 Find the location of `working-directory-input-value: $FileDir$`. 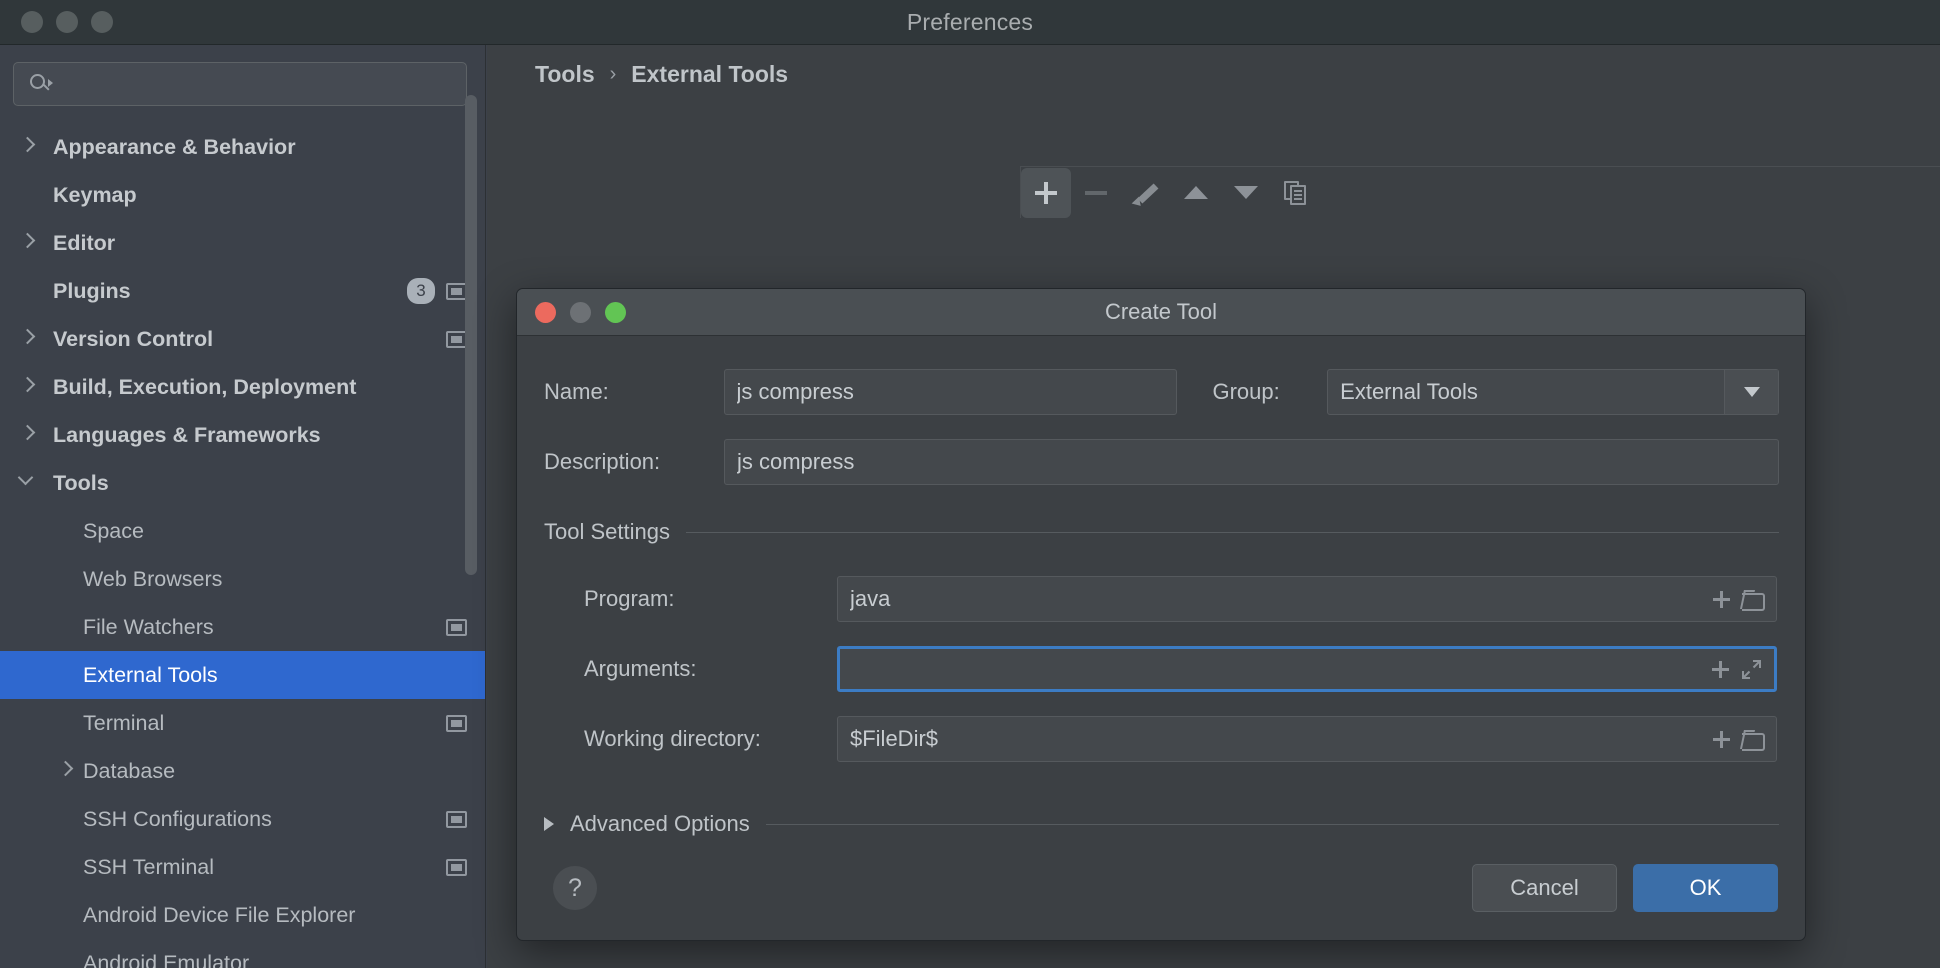

working-directory-input-value: $FileDir$ is located at coordinates (894, 738).